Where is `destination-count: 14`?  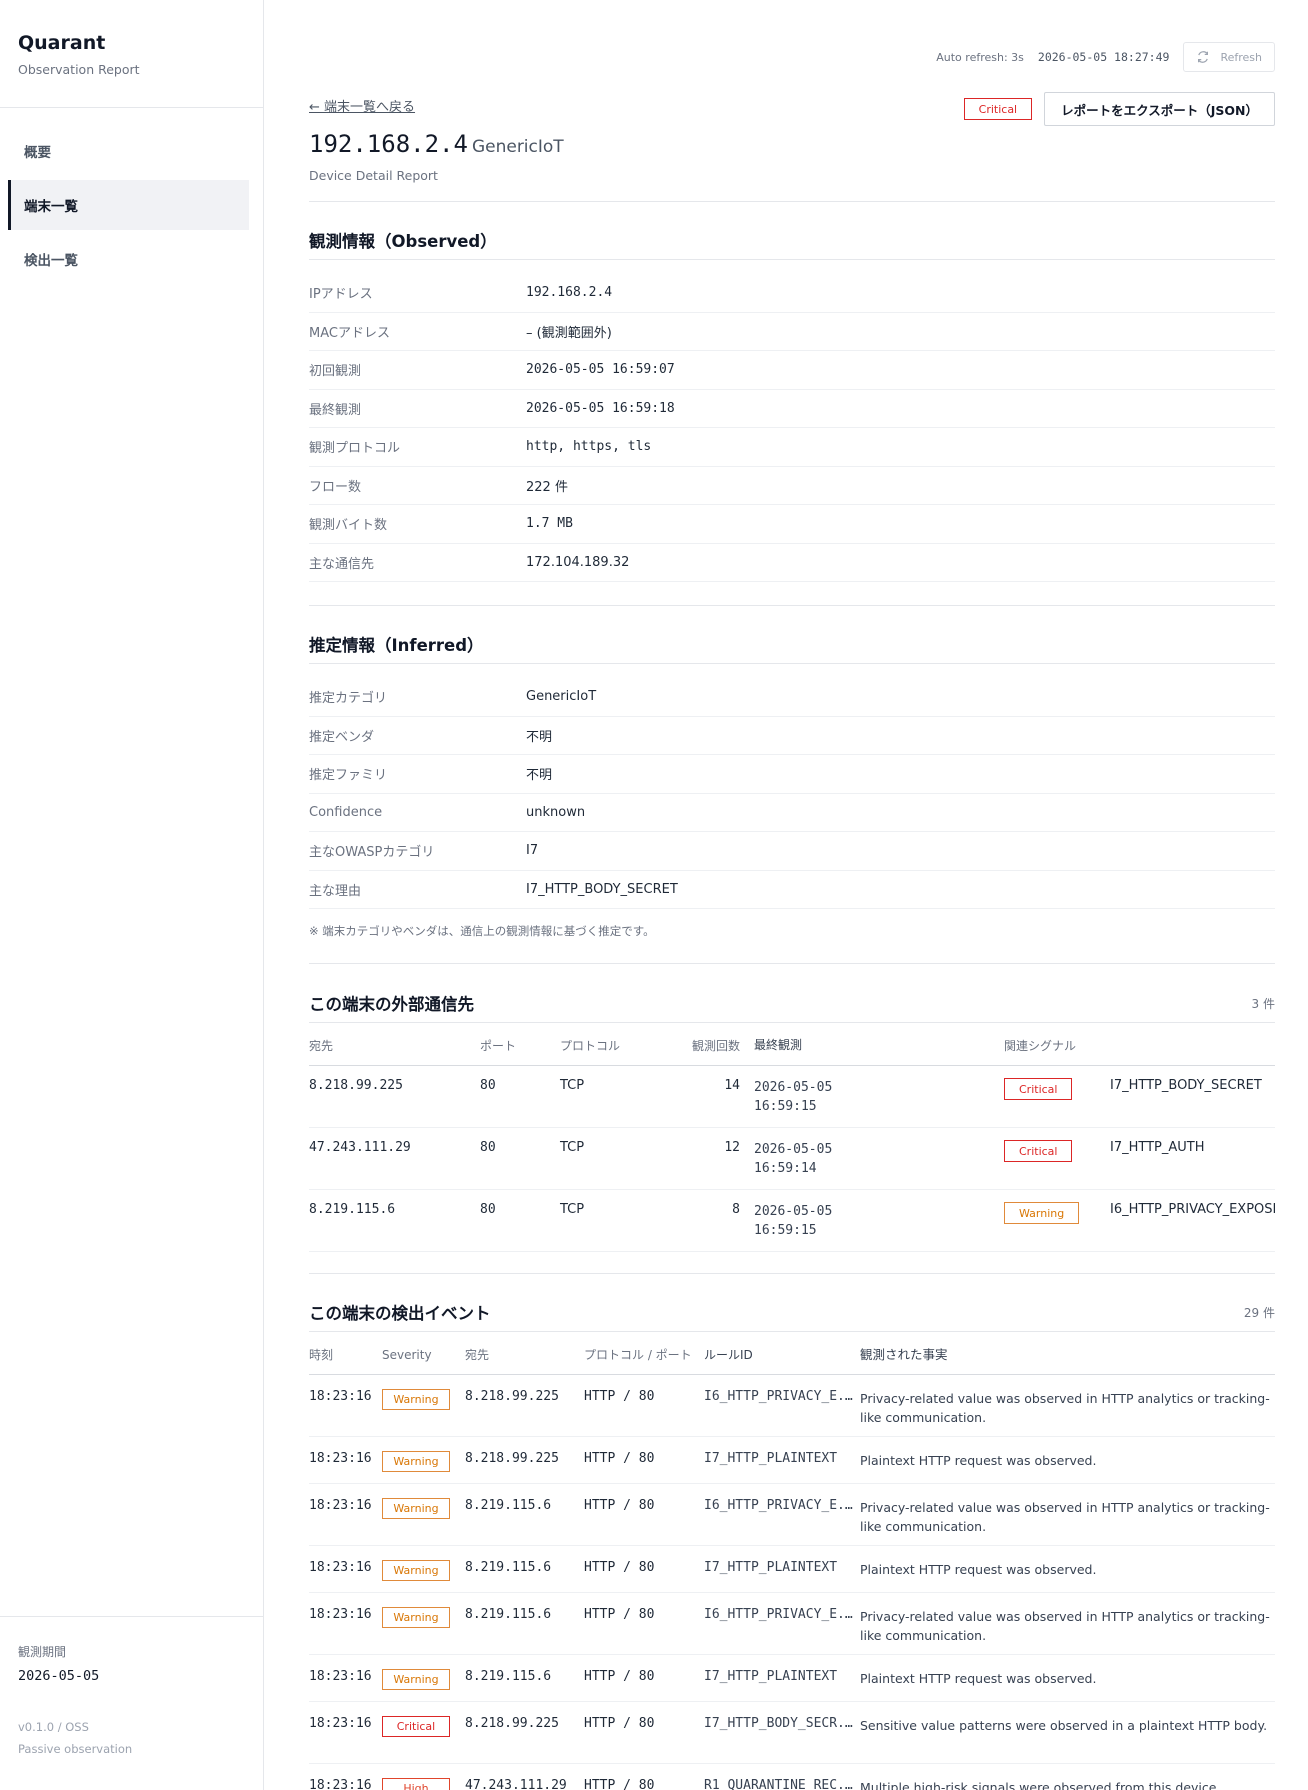
destination-count: 14 is located at coordinates (732, 1085).